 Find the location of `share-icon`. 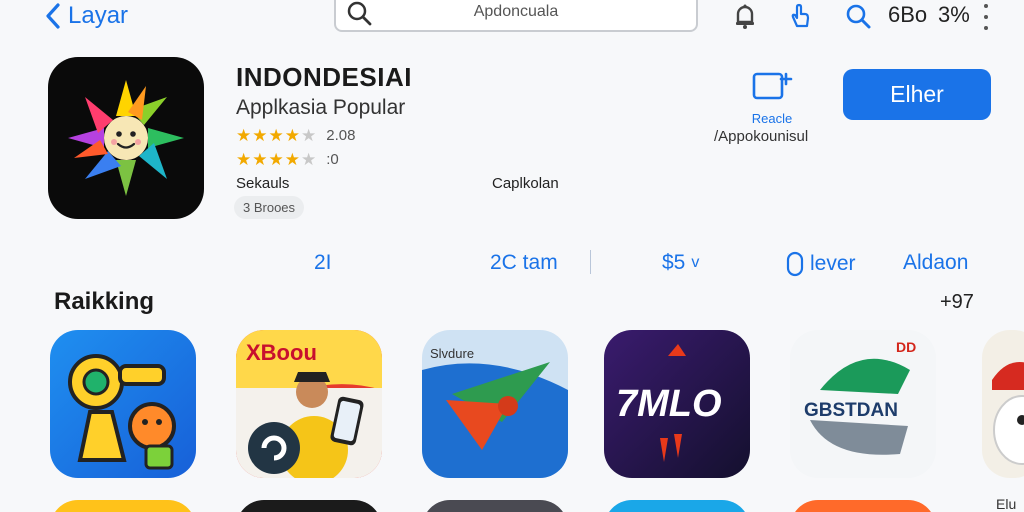

share-icon is located at coordinates (772, 86).